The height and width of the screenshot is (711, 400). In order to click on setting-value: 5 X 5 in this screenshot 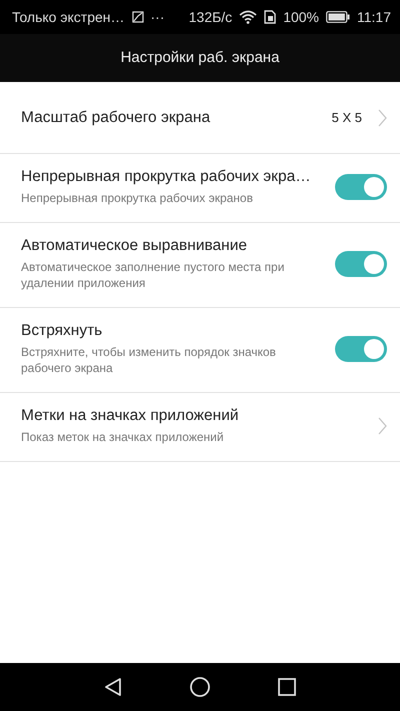, I will do `click(347, 117)`.